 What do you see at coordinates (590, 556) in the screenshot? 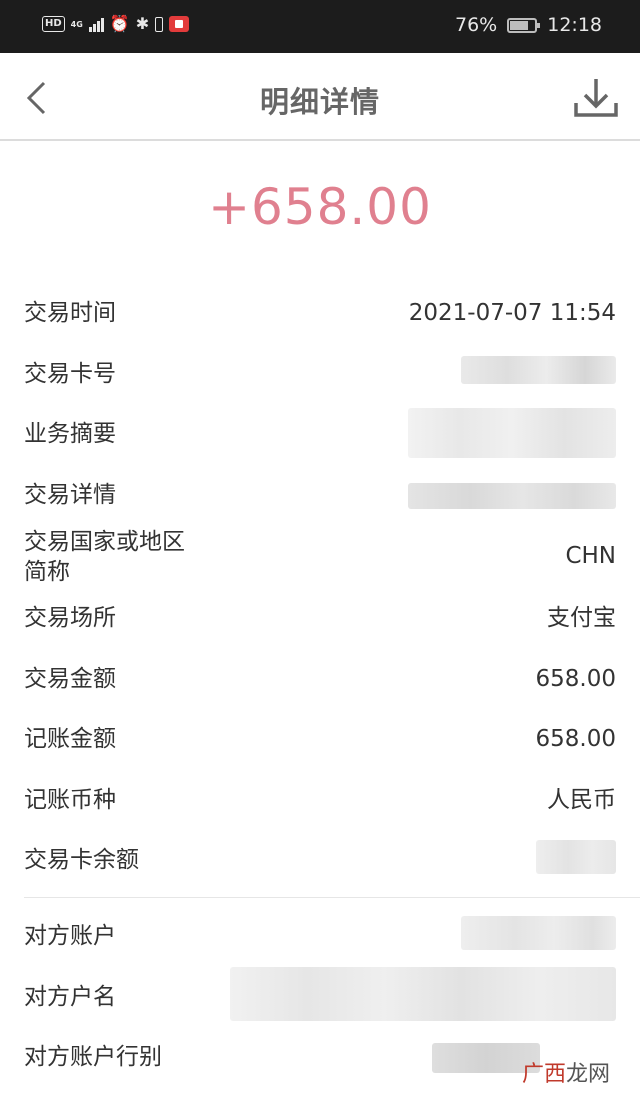
I see `detail-value: CHN` at bounding box center [590, 556].